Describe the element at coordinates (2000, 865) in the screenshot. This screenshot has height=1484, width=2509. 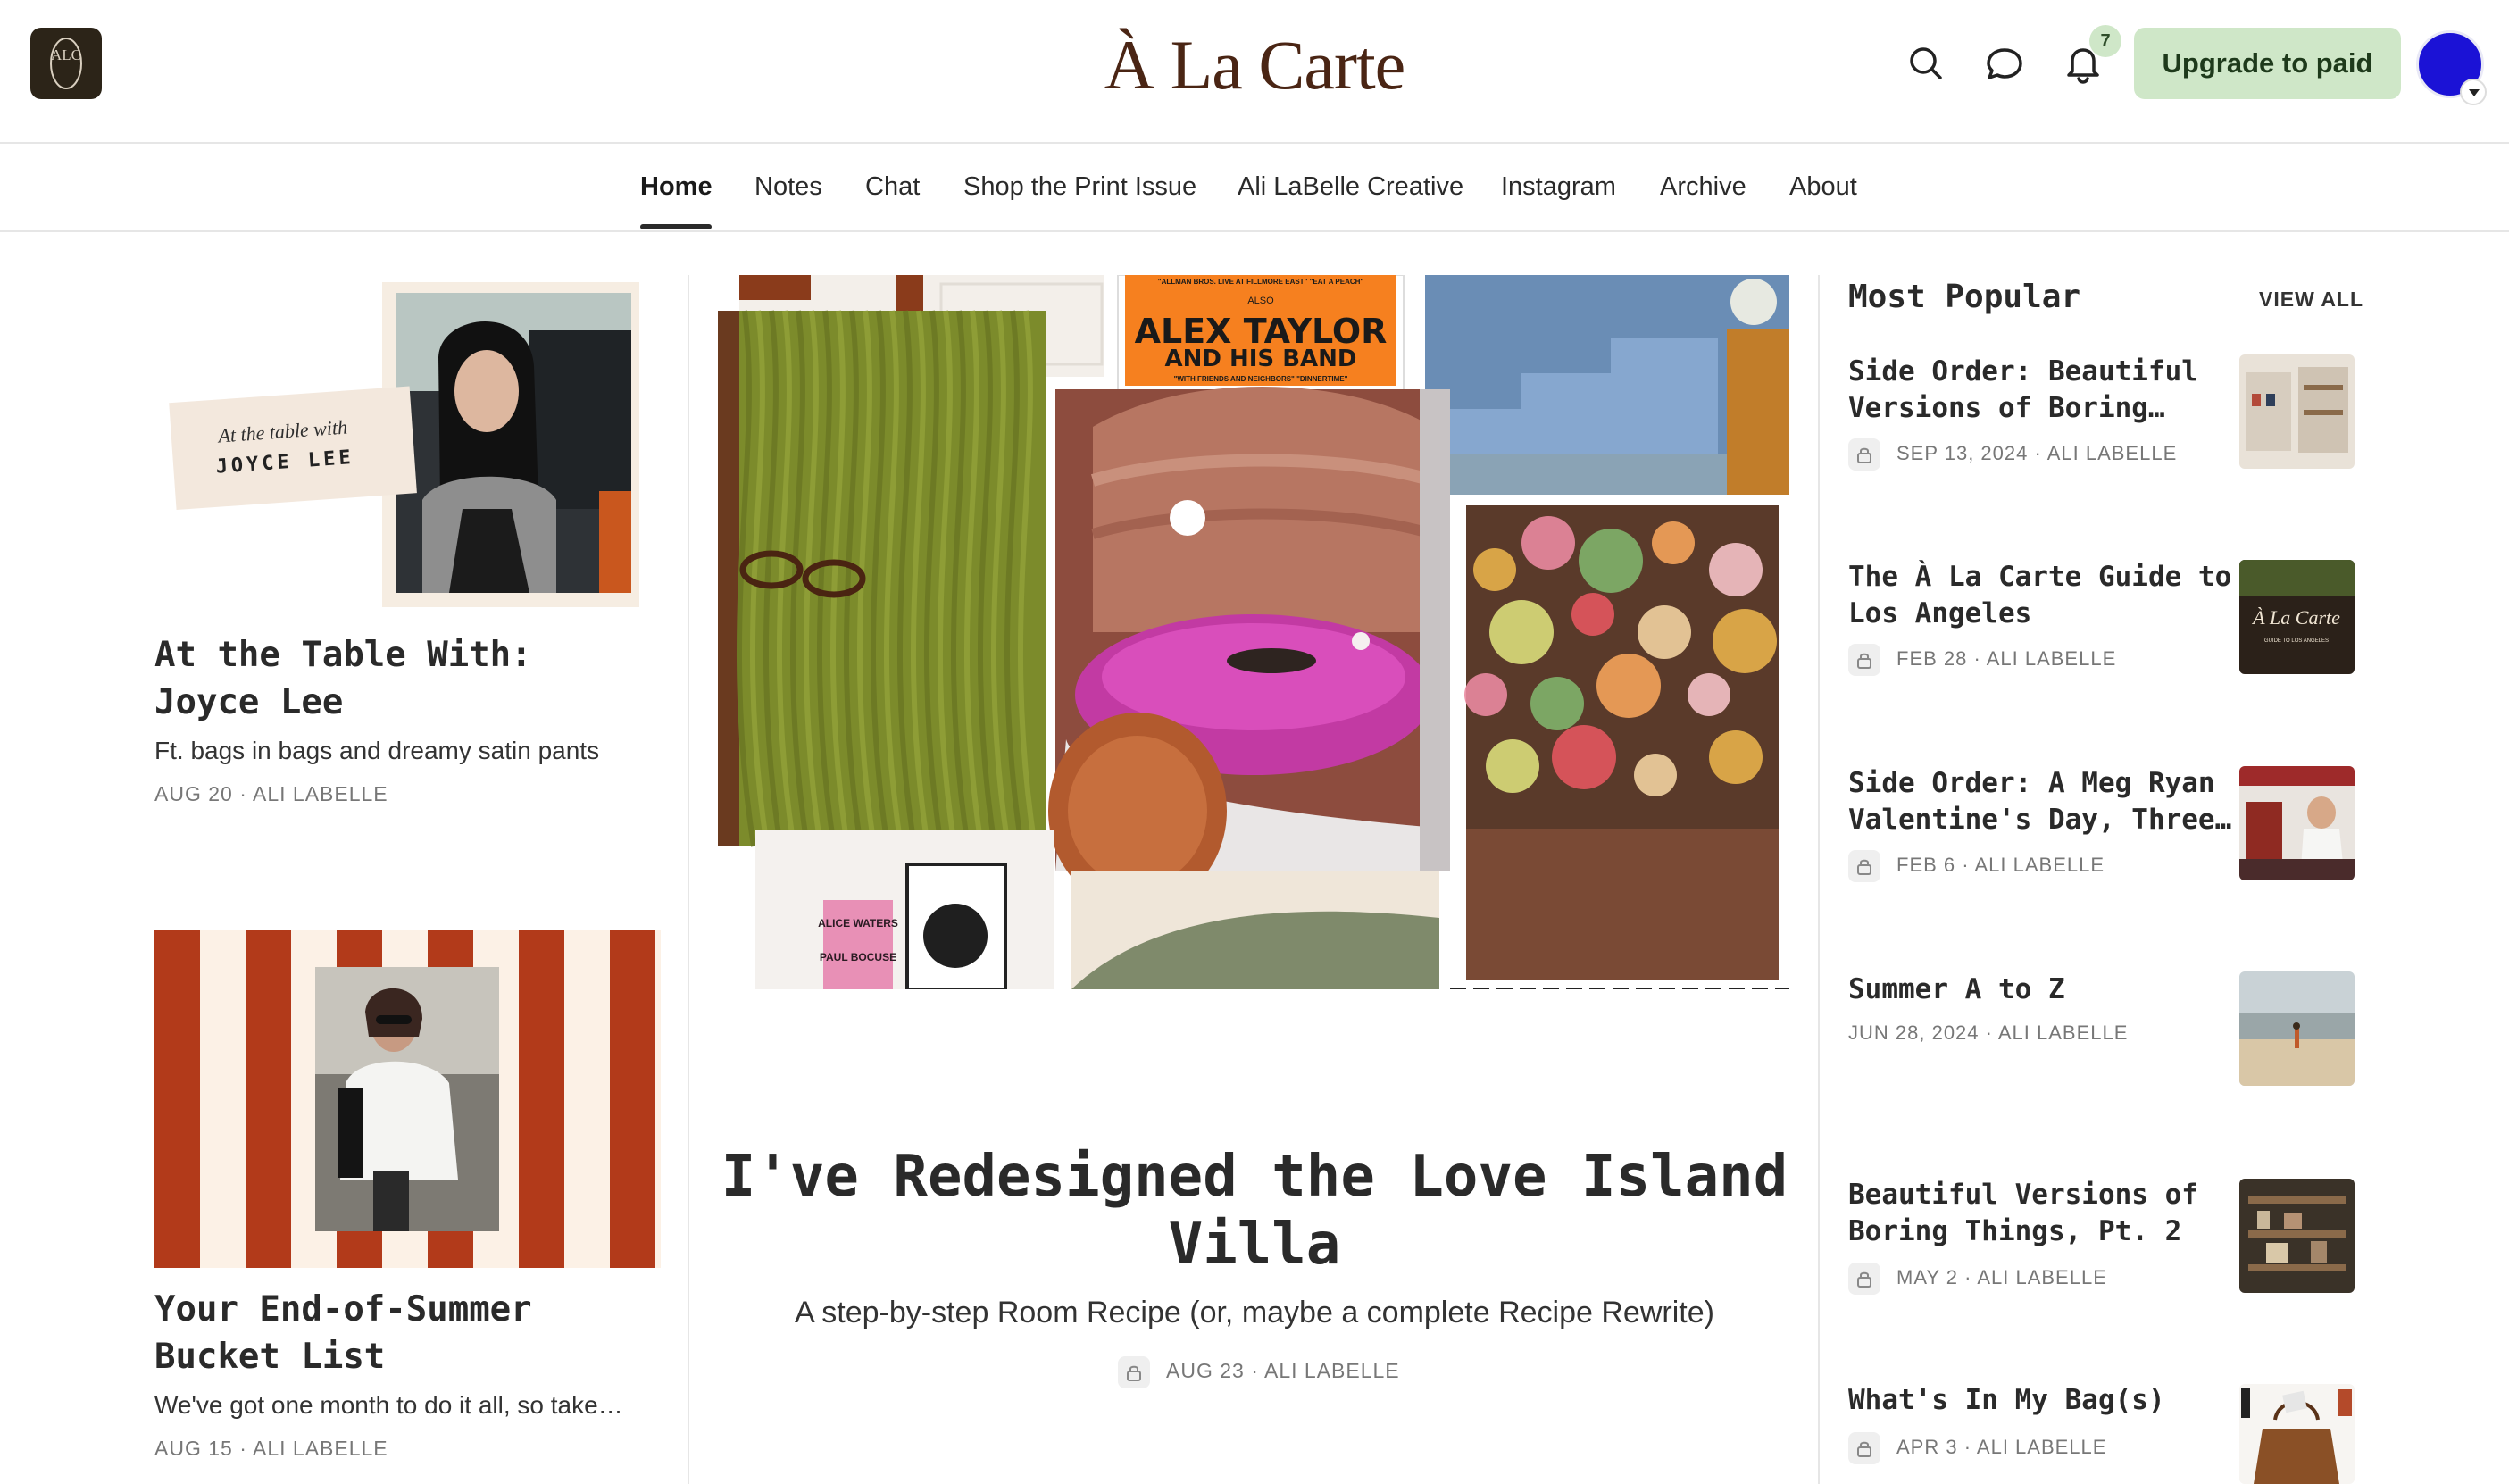
I see `popular-post-meta-text: FEB 6 · ALI LABELLE` at that location.